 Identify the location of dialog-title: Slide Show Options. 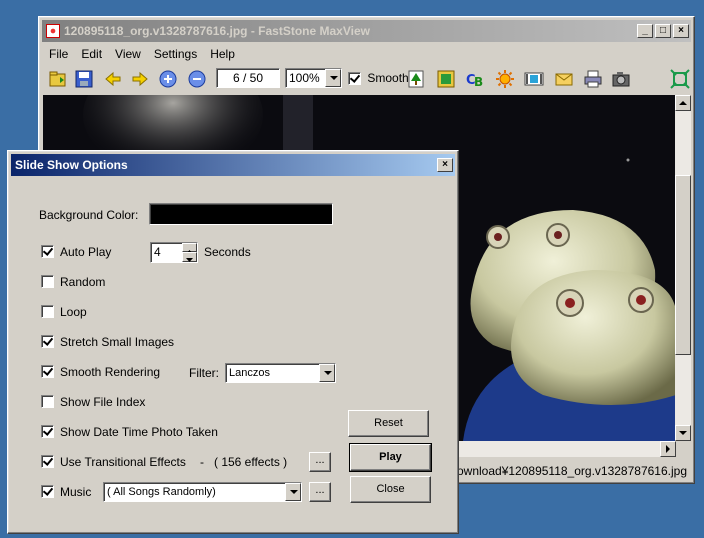
(71, 165).